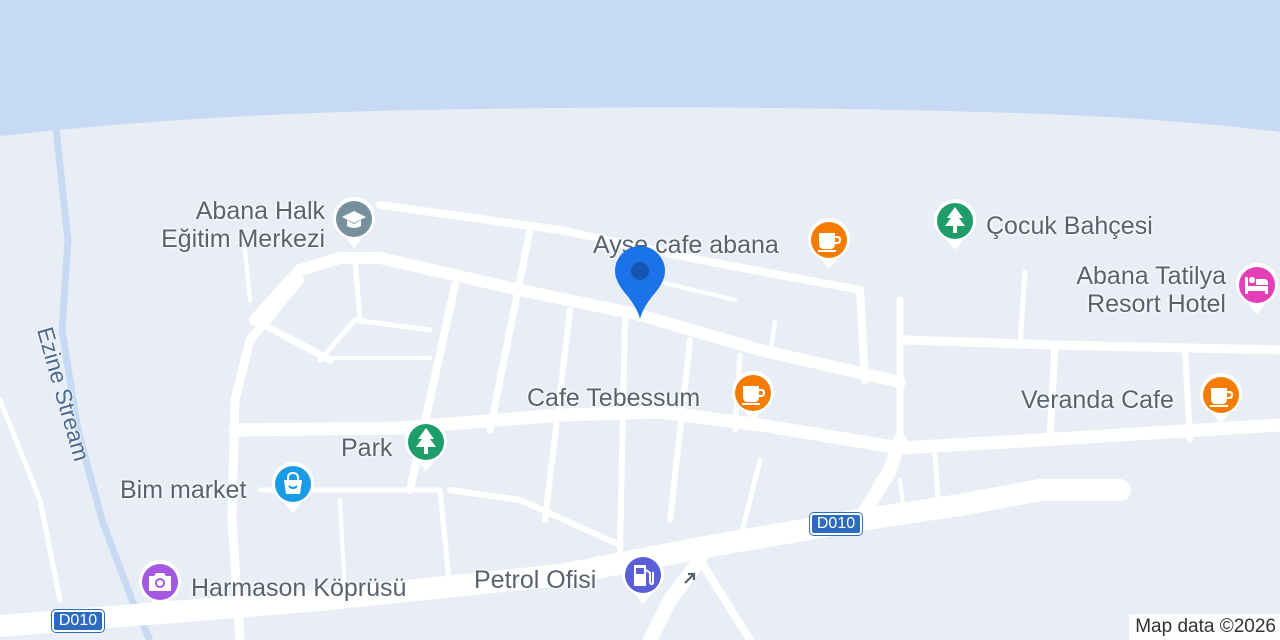 The image size is (1280, 640). Describe the element at coordinates (222, 225) in the screenshot. I see `poi-label-abana-halk: Abana Halk Eğitim Merkezi` at that location.